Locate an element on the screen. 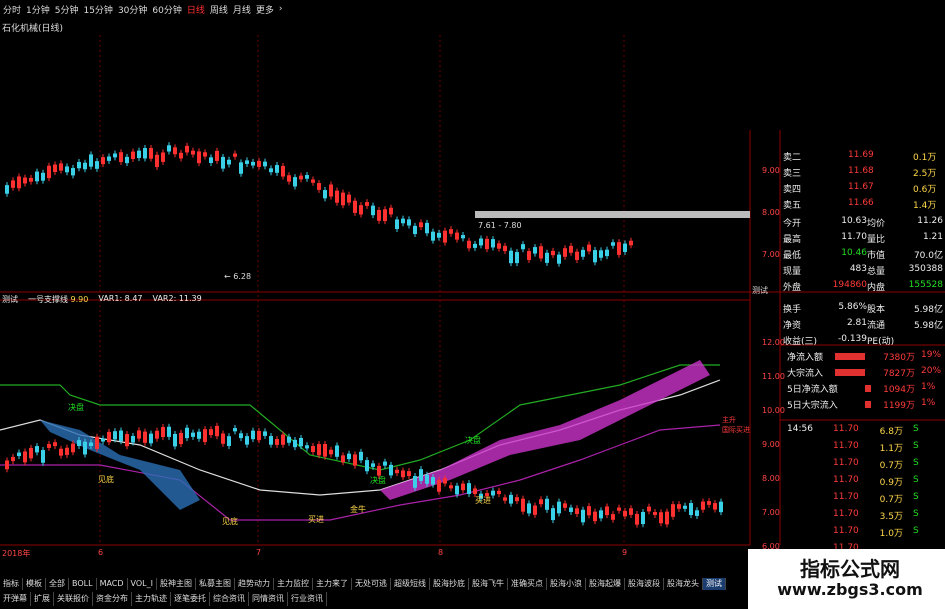  flow-row: 净流入额 7380万 19% is located at coordinates (864, 356).